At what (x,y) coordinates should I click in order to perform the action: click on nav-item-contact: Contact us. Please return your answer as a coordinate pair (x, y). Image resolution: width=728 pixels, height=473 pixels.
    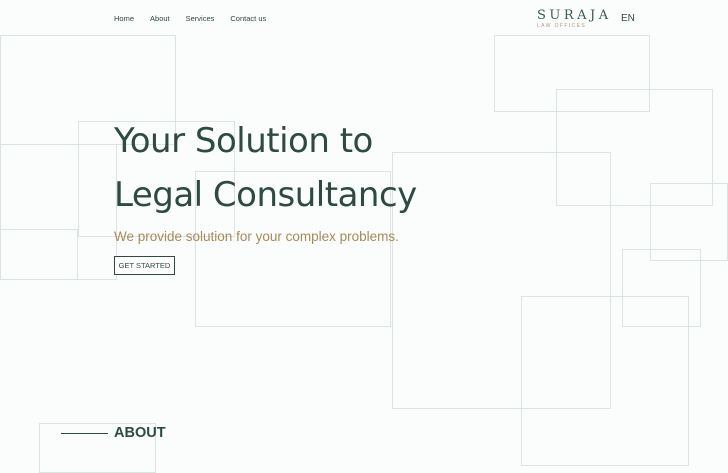
    Looking at the image, I should click on (248, 19).